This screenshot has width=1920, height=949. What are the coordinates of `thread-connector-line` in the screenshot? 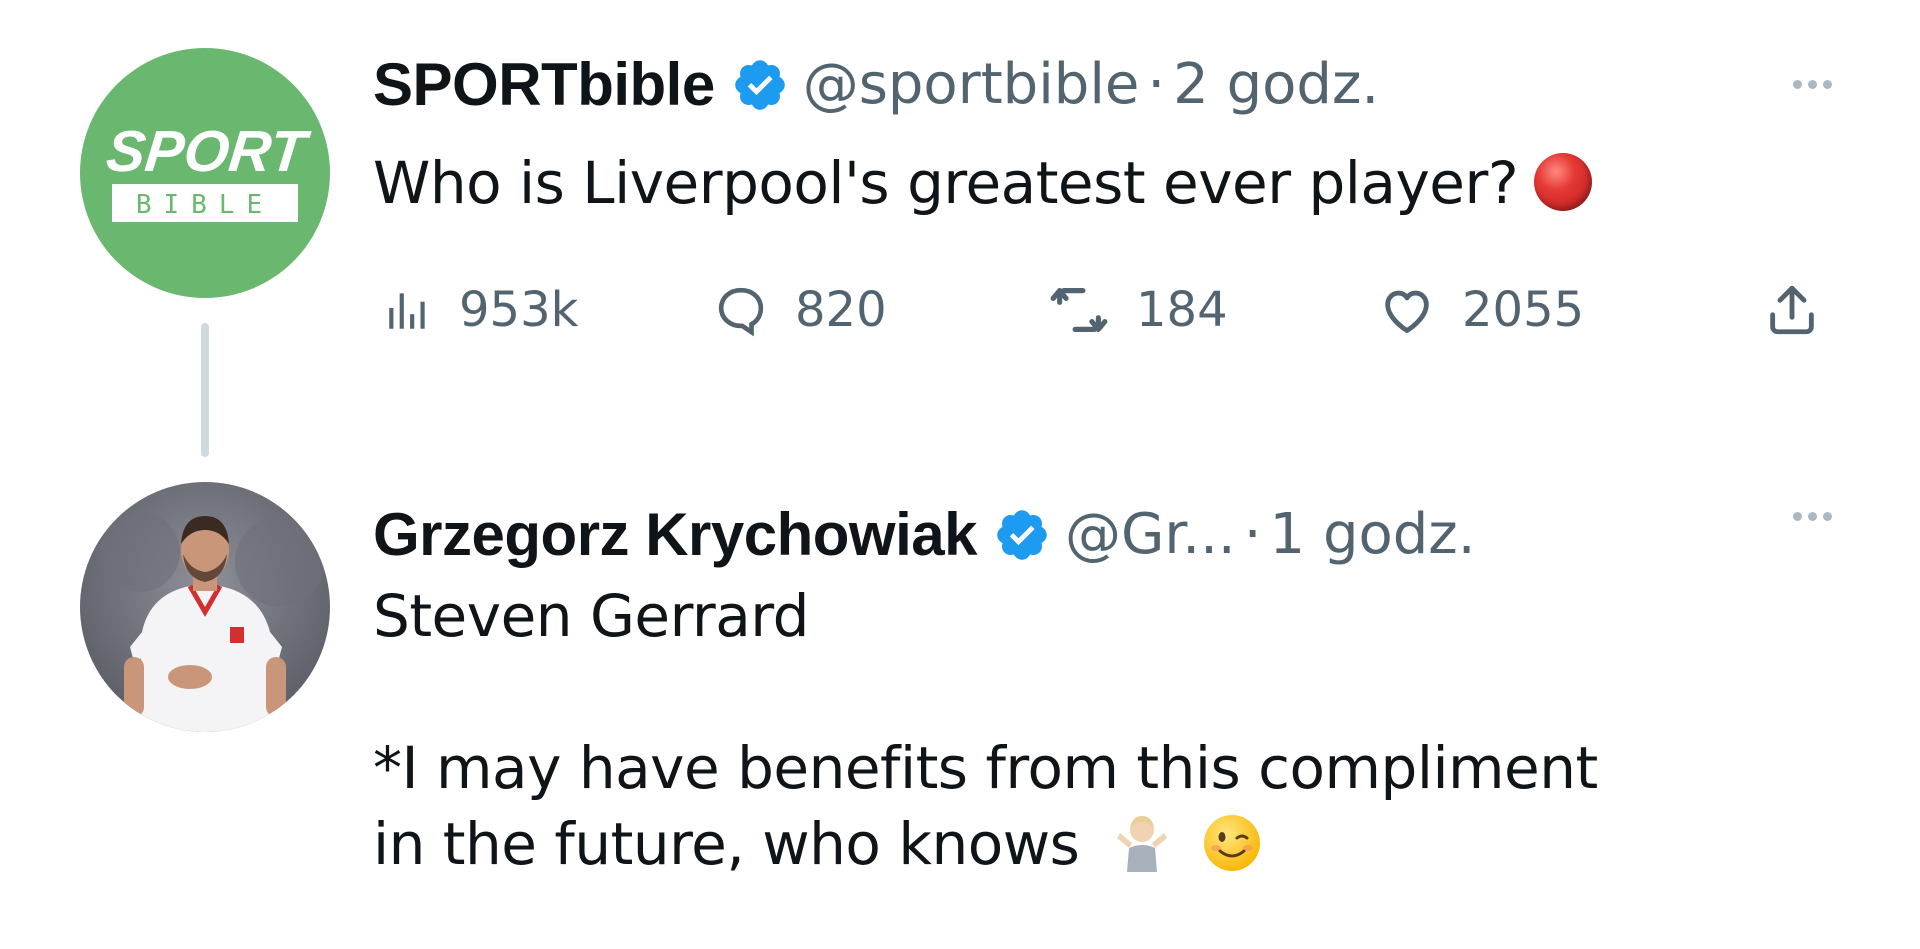 It's located at (205, 390).